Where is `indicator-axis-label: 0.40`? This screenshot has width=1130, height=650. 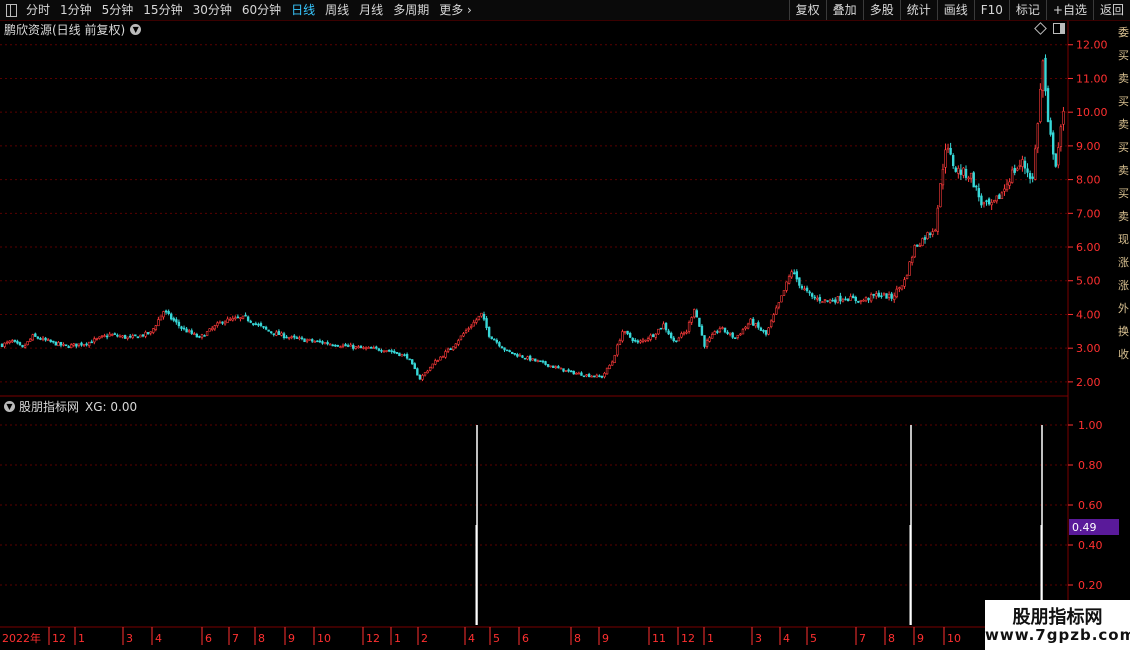 indicator-axis-label: 0.40 is located at coordinates (1090, 545).